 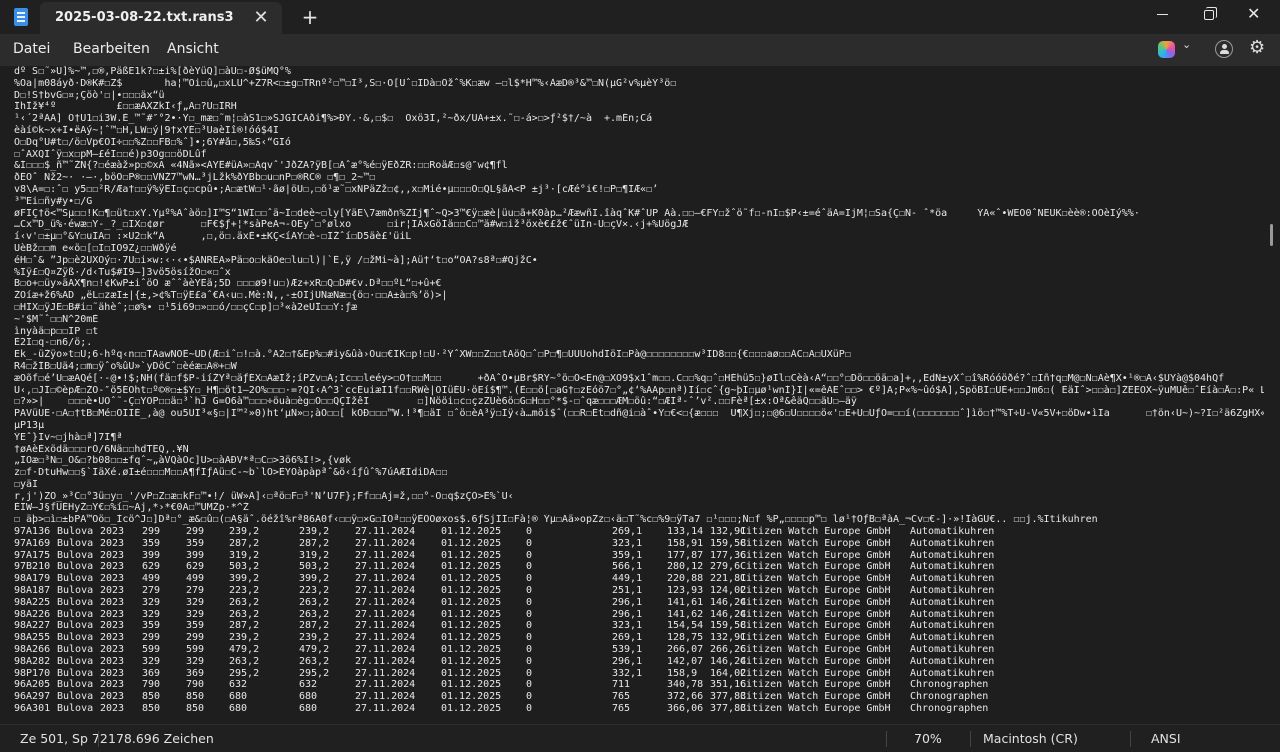 What do you see at coordinates (952, 543) in the screenshot?
I see `table-cell: Automatikuhren` at bounding box center [952, 543].